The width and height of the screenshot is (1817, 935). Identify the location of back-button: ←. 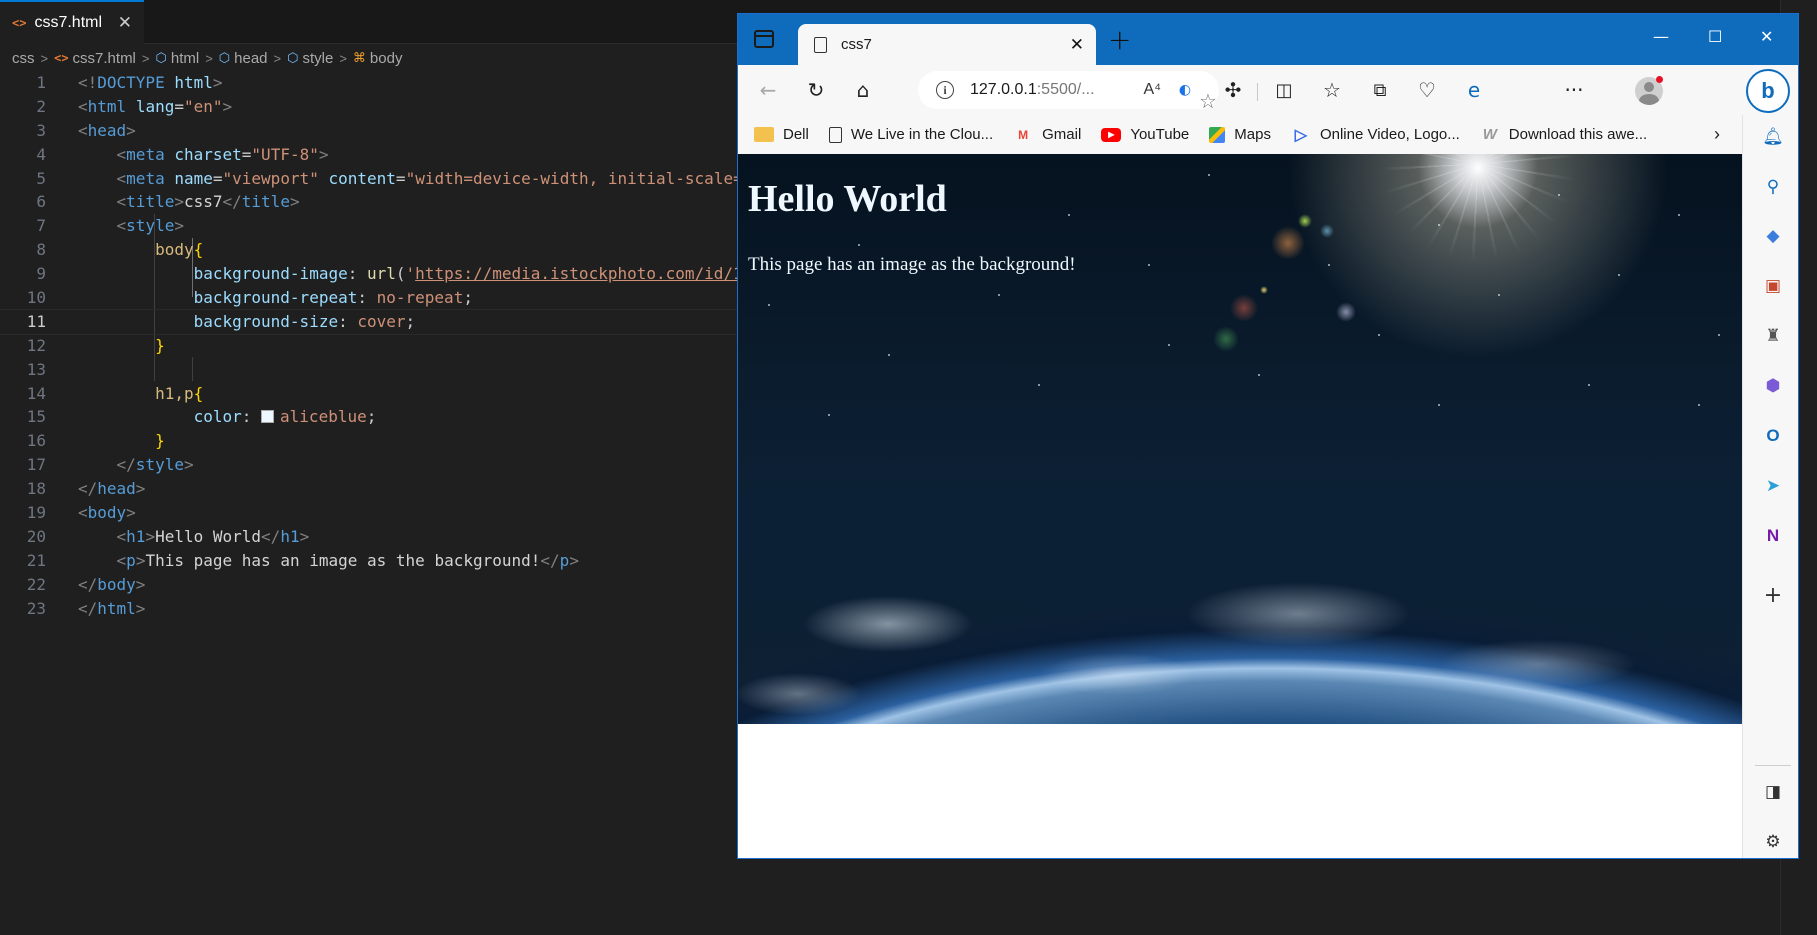
(768, 90).